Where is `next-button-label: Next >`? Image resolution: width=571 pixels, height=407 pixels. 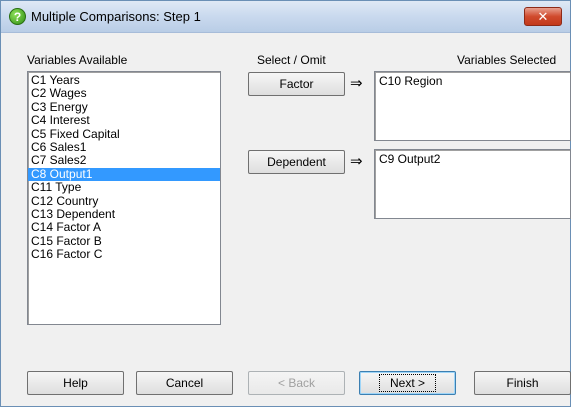 next-button-label: Next > is located at coordinates (407, 383).